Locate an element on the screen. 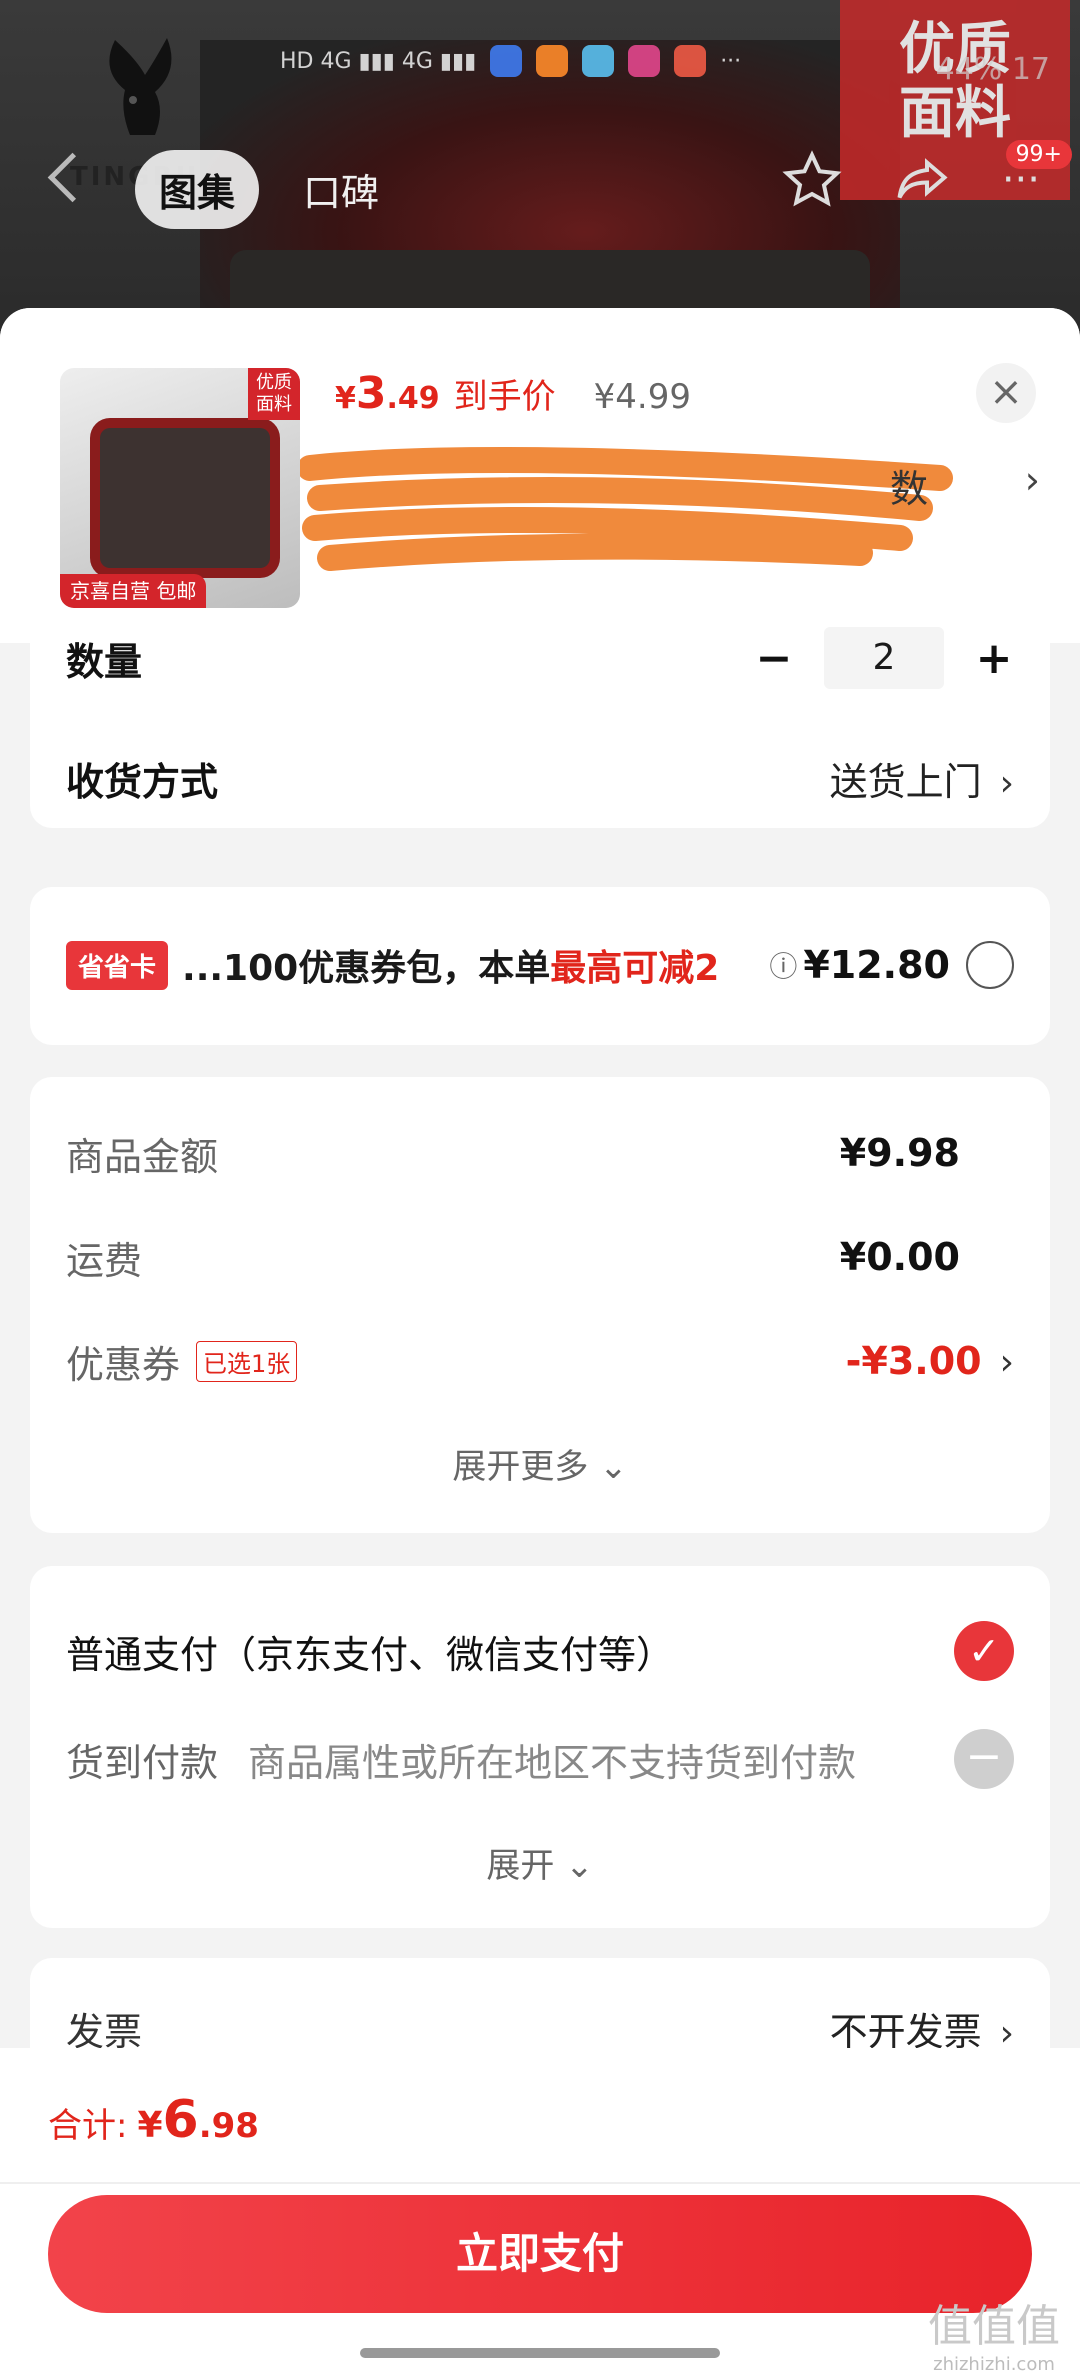 The image size is (1080, 2376). coupon-row: 优惠券 已选1张 -¥3.00 › is located at coordinates (540, 1361).